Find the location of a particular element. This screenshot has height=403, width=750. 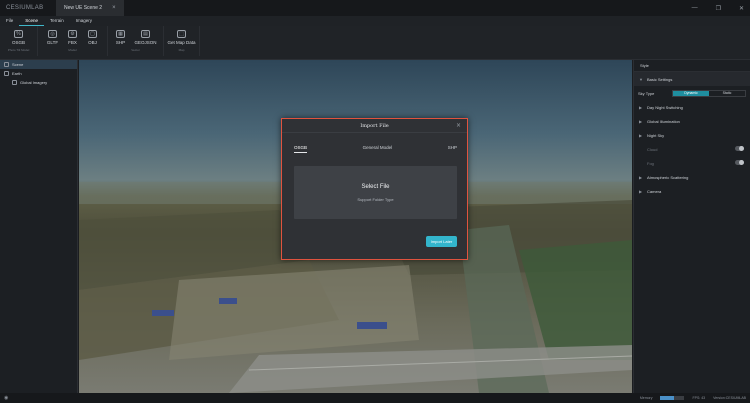

fog-label: Fog is located at coordinates (650, 163).